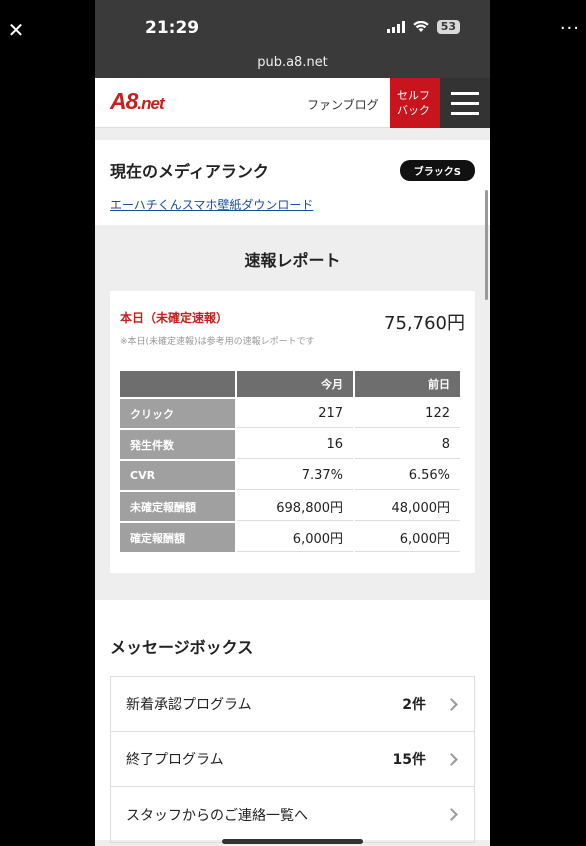 The height and width of the screenshot is (846, 586). Describe the element at coordinates (295, 444) in the screenshot. I see `cell-month: 16` at that location.